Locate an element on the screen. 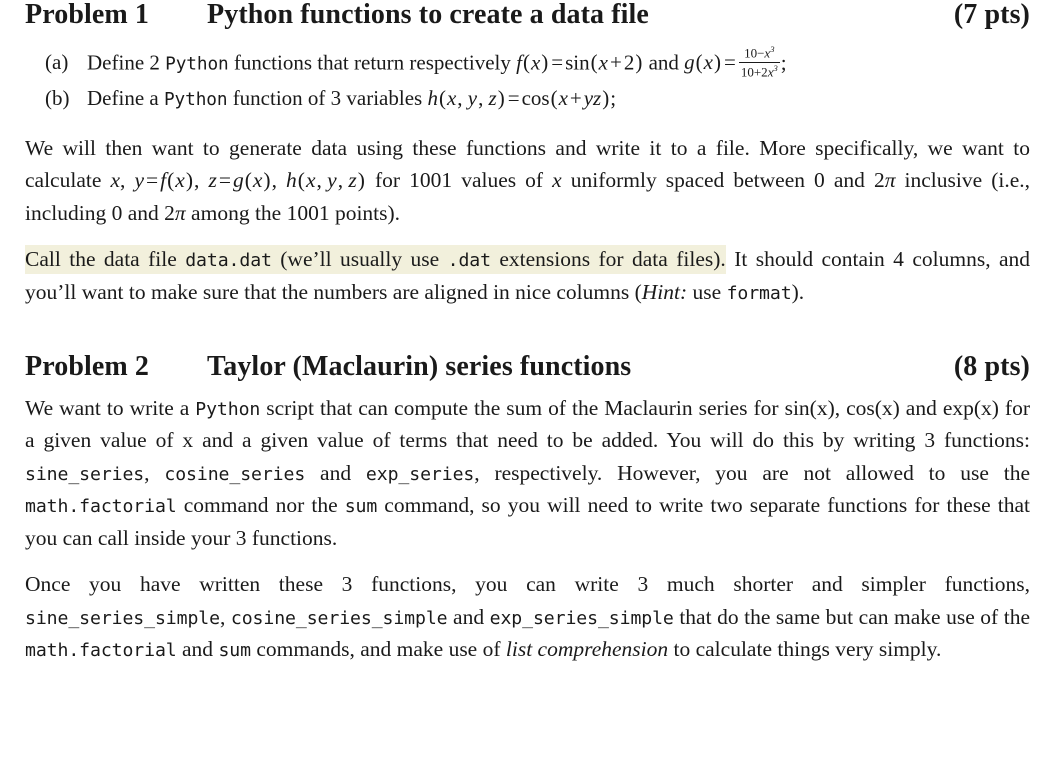 The height and width of the screenshot is (764, 1056). code-cosine-series: cosine_series is located at coordinates (235, 474).